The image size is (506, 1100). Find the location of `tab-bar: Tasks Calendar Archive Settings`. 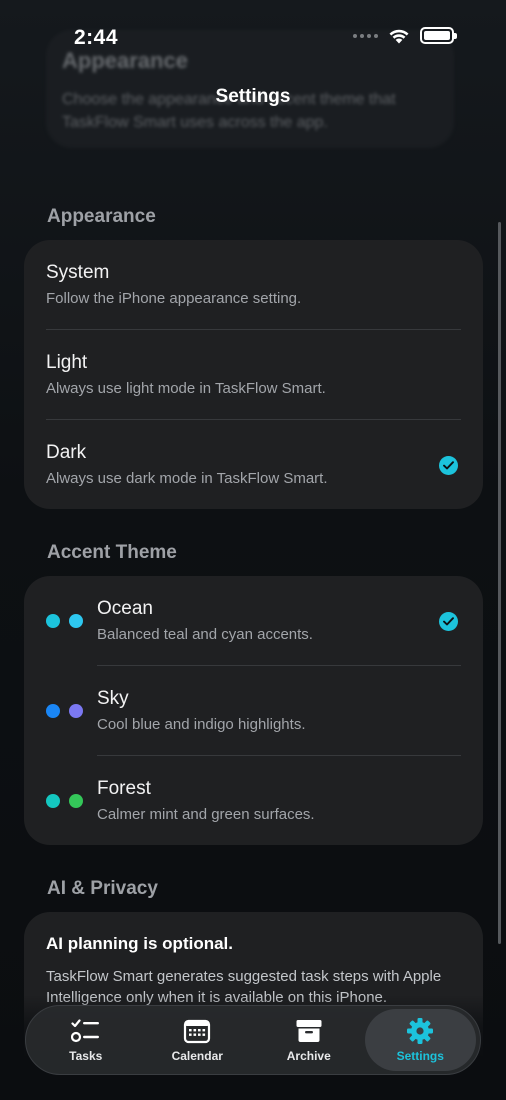

tab-bar: Tasks Calendar Archive Settings is located at coordinates (253, 1040).